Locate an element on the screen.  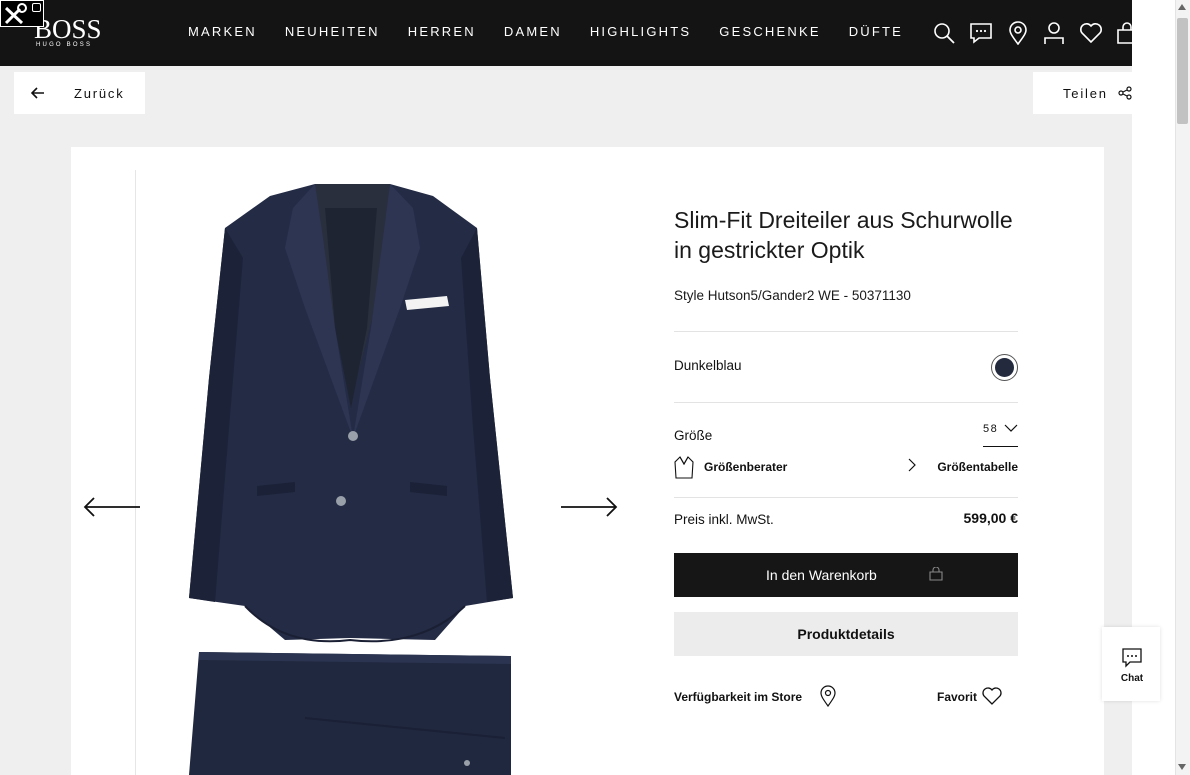
nav-item-neuheiten: NEUHEITEN is located at coordinates (332, 32).